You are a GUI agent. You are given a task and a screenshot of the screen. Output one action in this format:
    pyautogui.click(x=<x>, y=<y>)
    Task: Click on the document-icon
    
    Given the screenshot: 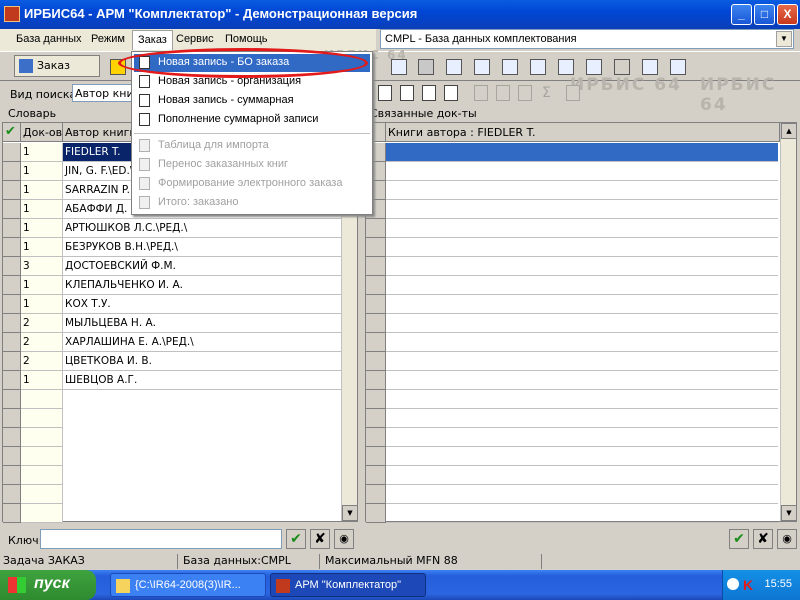 What is the action you would take?
    pyautogui.click(x=399, y=67)
    